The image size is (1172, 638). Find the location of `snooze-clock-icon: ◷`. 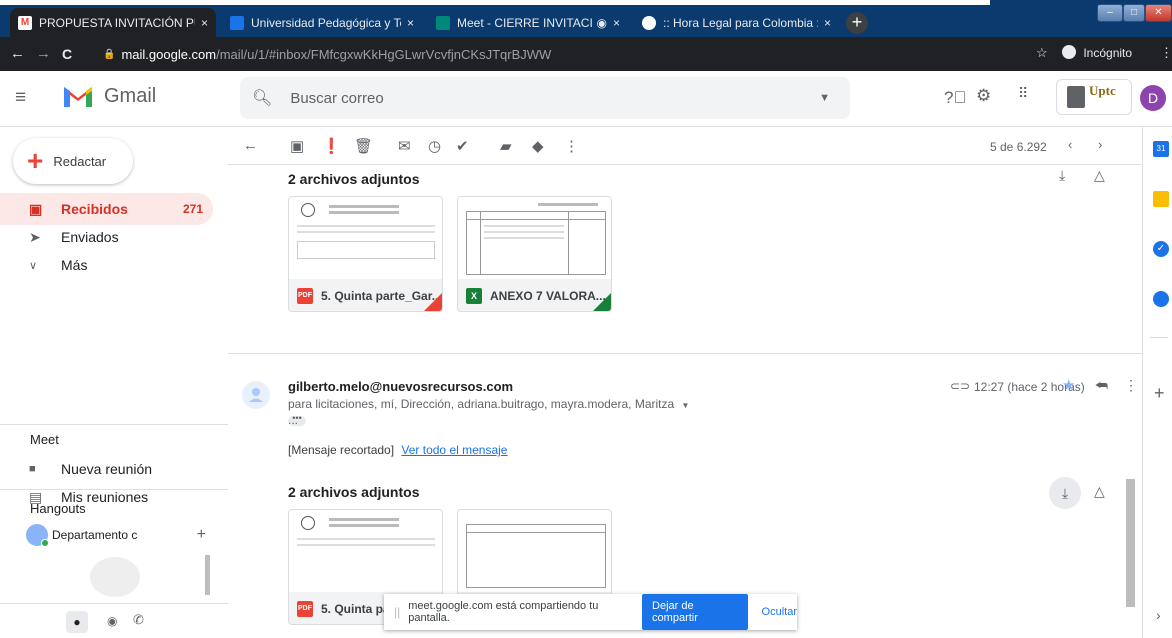

snooze-clock-icon: ◷ is located at coordinates (434, 146).